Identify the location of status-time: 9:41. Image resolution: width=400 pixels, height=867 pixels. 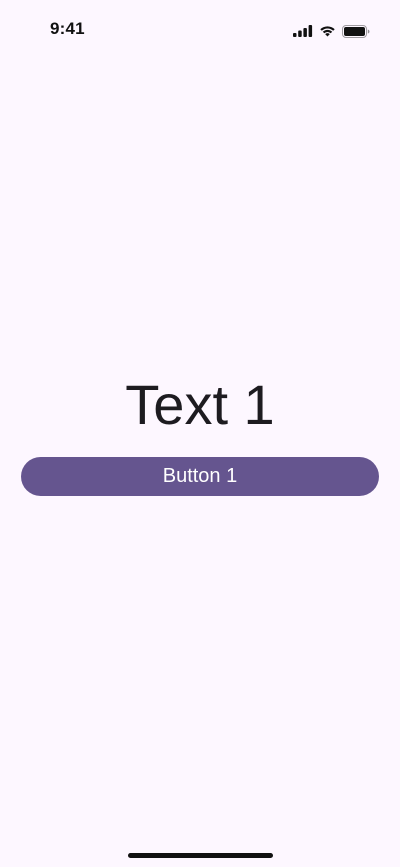
(67, 28).